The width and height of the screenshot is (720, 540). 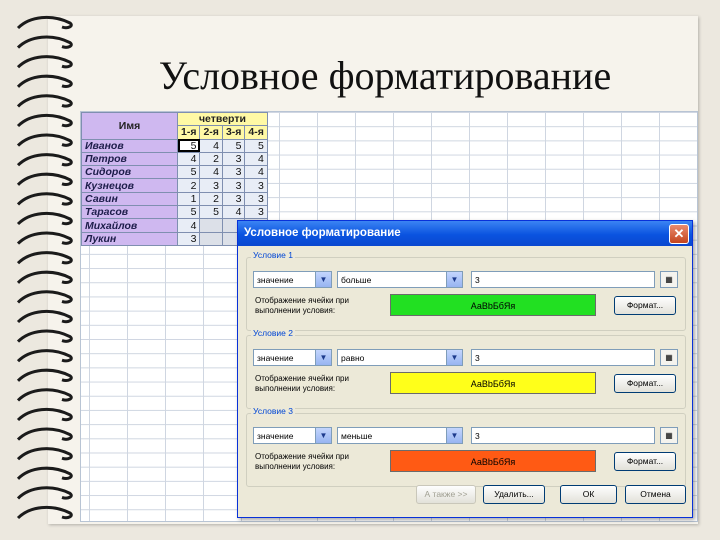 I want to click on condition-3-label: Условие 3, so click(x=273, y=411).